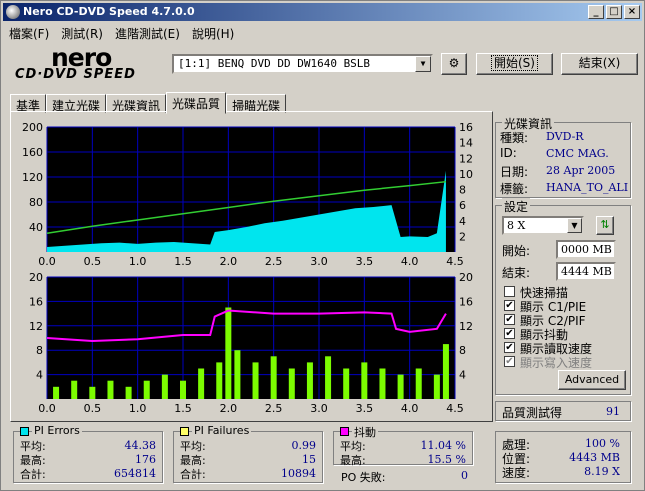  Describe the element at coordinates (193, 474) in the screenshot. I see `pi-failures-total-label: 合計:` at that location.